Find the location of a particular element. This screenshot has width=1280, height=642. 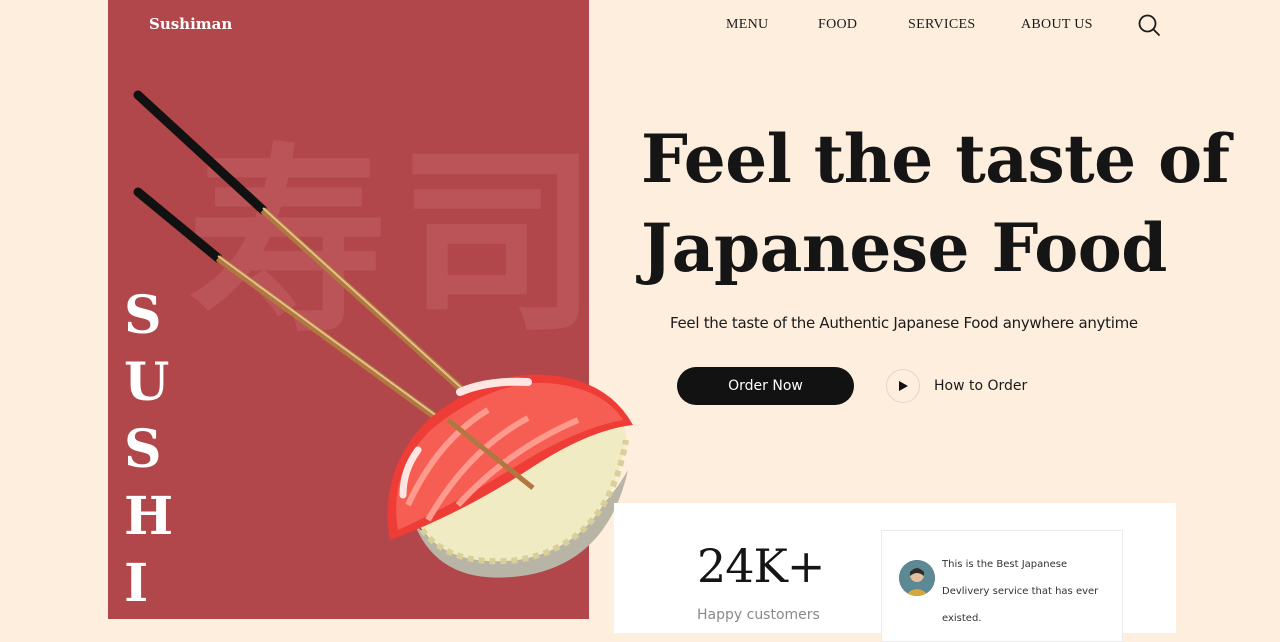

order-now-button: Order Now is located at coordinates (765, 386).